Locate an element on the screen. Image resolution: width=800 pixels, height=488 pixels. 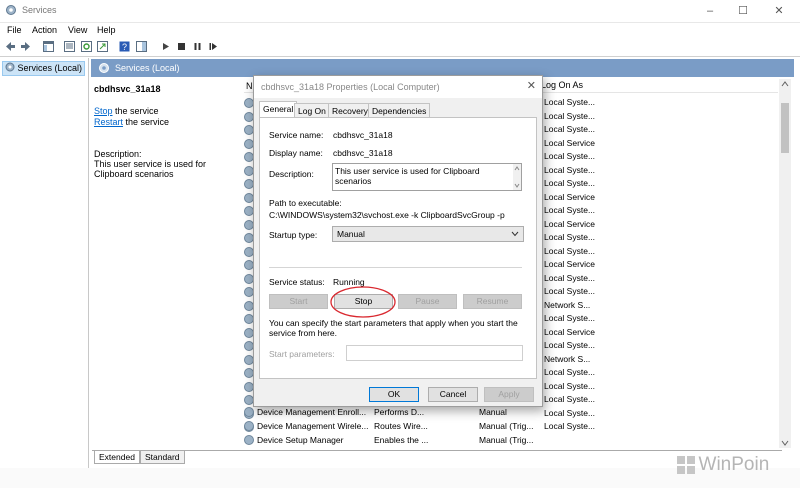
scroll-down-arrow-icon is located at coordinates (785, 443).